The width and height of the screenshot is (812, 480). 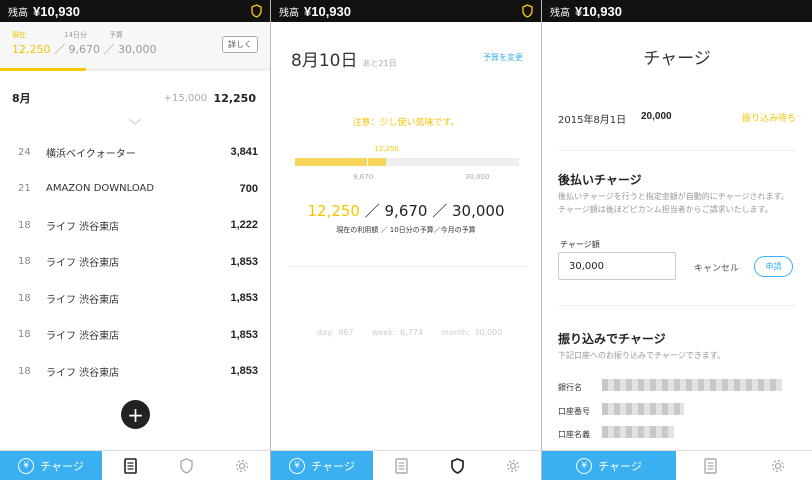 What do you see at coordinates (75, 35) in the screenshot?
I see `days-label: 14日分` at bounding box center [75, 35].